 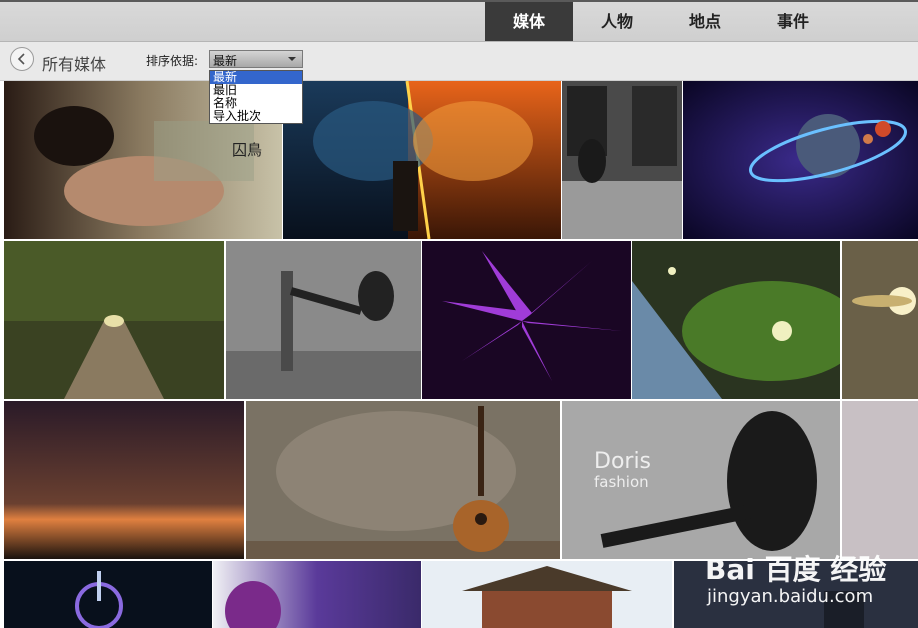 What do you see at coordinates (459, 22) in the screenshot?
I see `top-bar: 媒体 人物 地点 事件` at bounding box center [459, 22].